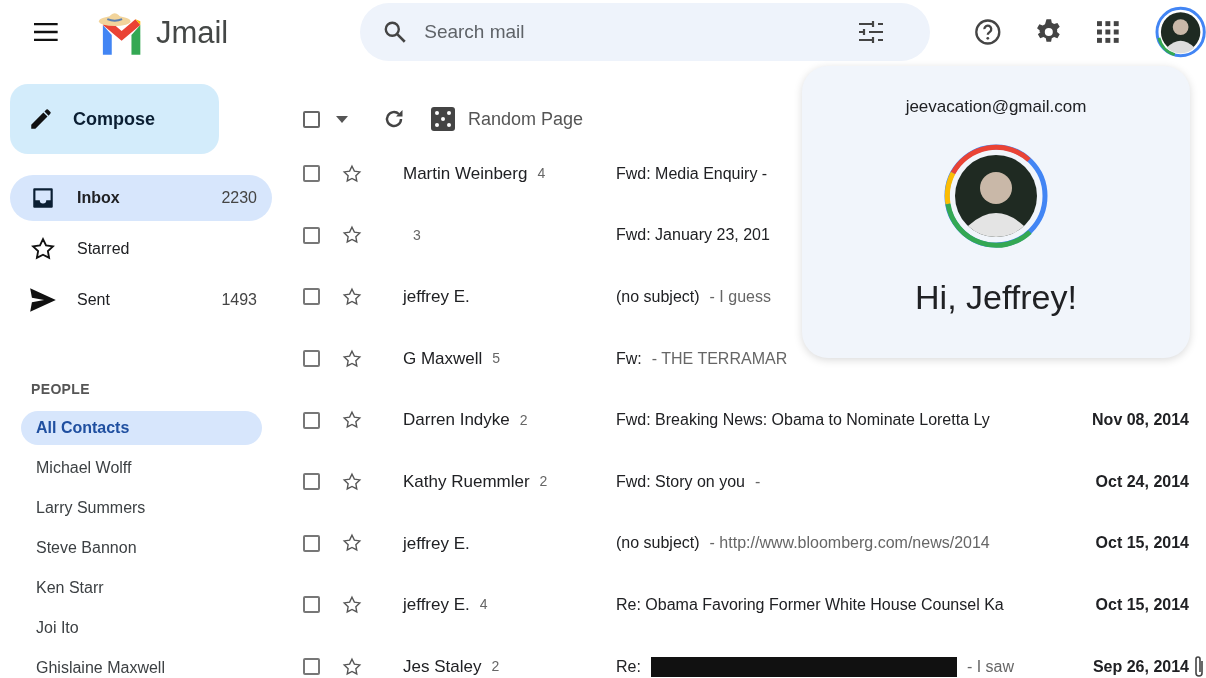 Image resolution: width=1206 pixels, height=678 pixels. Describe the element at coordinates (311, 119) in the screenshot. I see `select-all-checkbox` at that location.